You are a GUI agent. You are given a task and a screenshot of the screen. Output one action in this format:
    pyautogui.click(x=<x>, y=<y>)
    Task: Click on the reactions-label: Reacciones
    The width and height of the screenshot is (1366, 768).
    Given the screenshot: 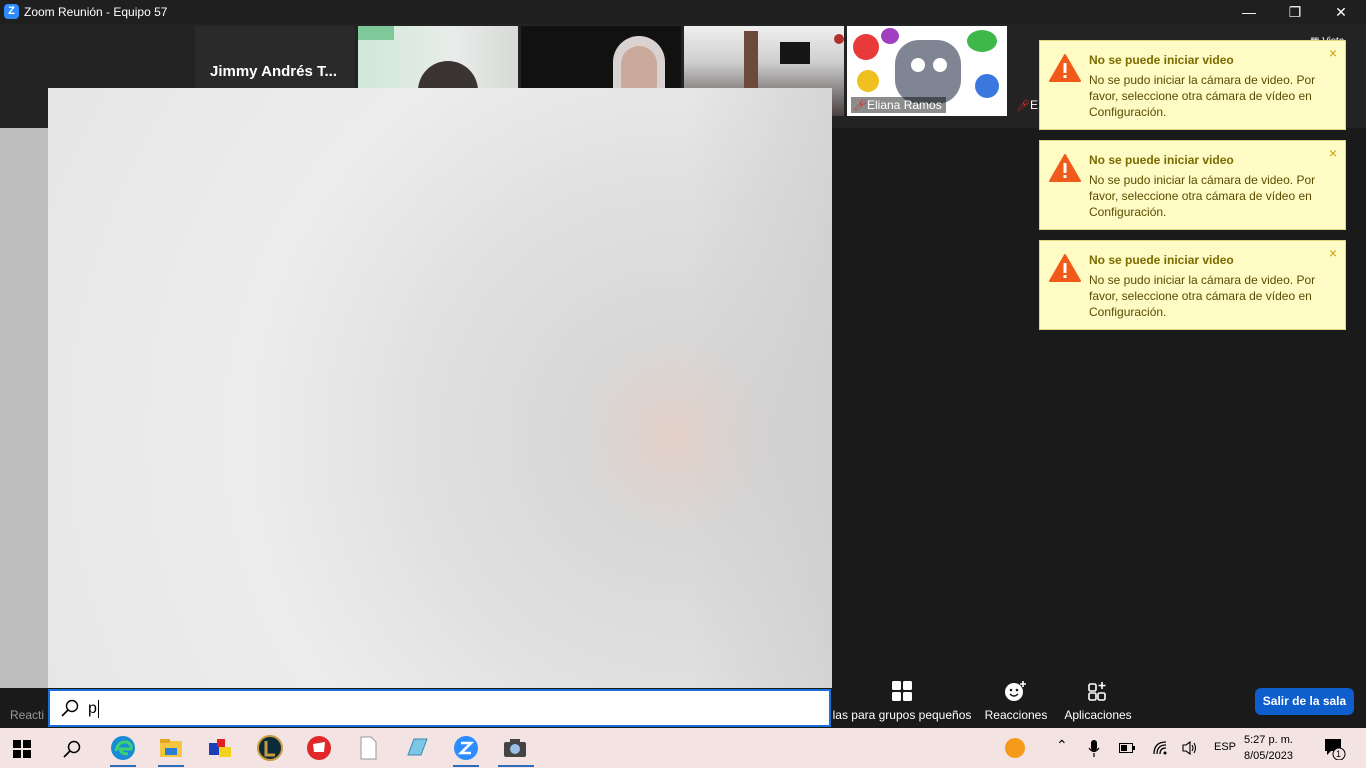 What is the action you would take?
    pyautogui.click(x=1016, y=715)
    